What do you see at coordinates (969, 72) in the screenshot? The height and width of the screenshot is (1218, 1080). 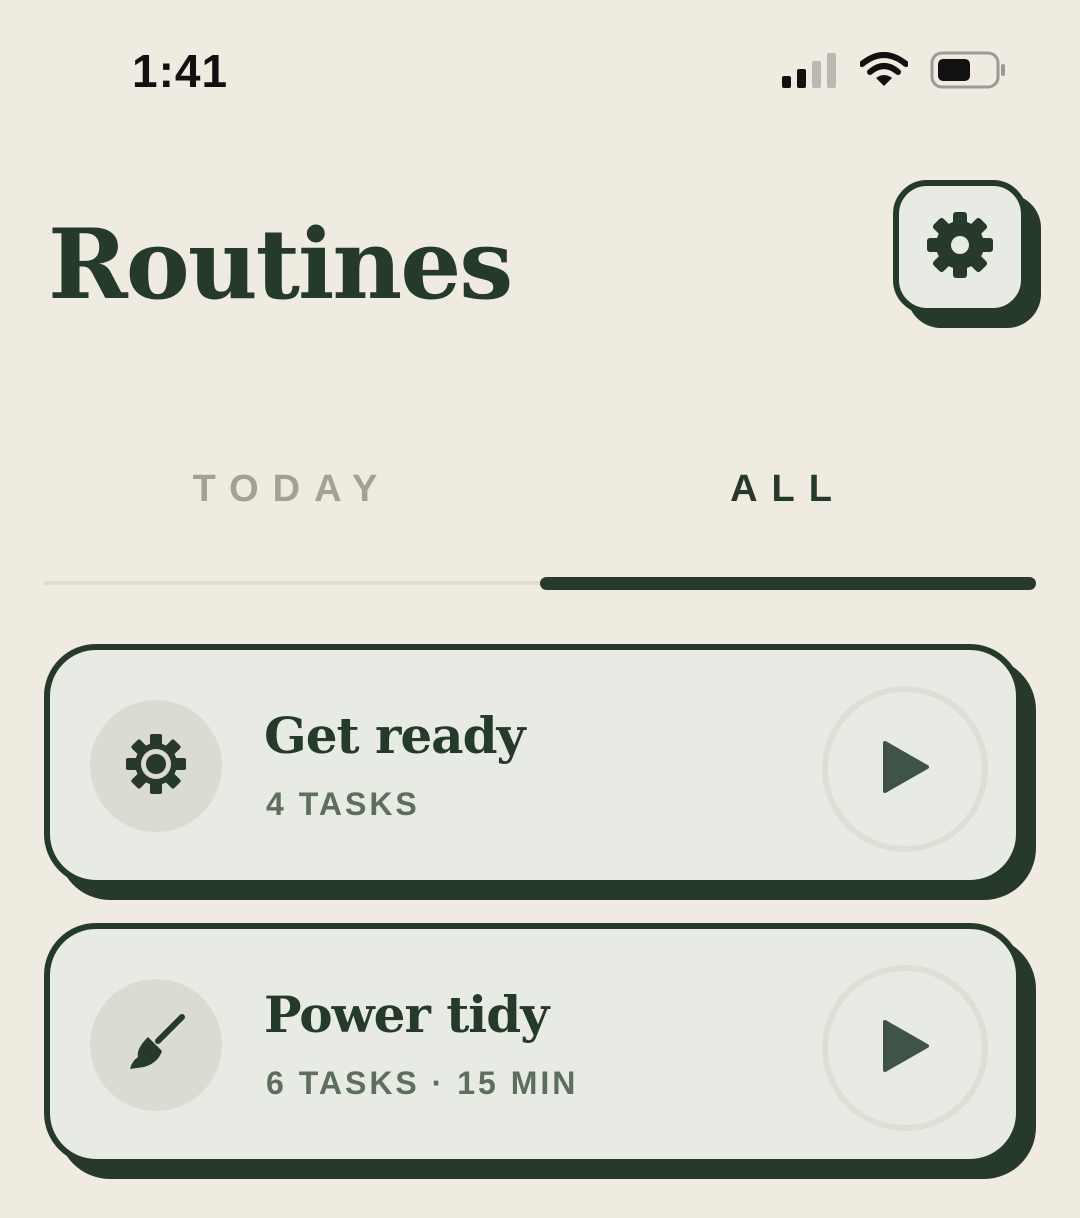 I see `battery-icon` at bounding box center [969, 72].